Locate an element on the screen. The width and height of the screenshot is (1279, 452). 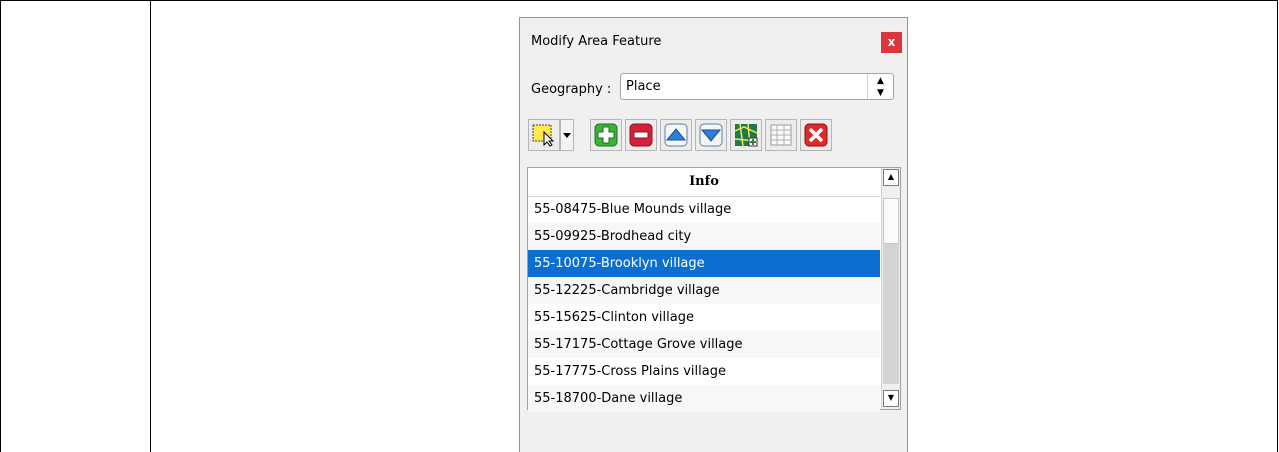
list-item: 55-17775-Cross Plains village is located at coordinates (704, 371).